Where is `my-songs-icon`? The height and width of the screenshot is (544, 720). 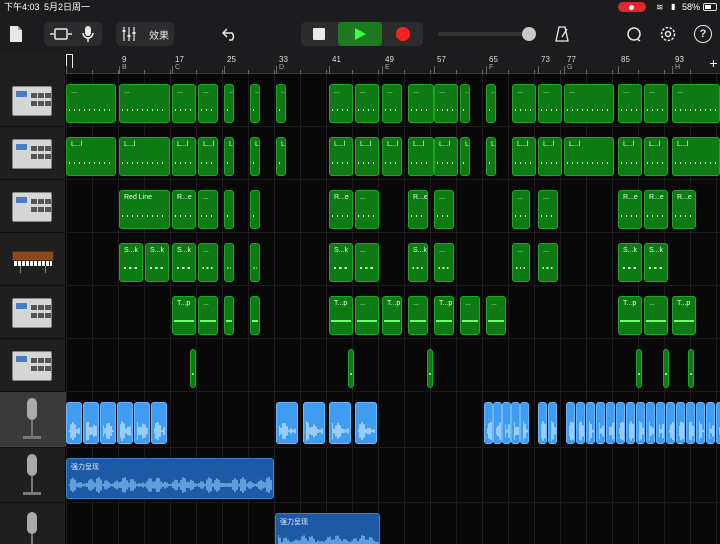 my-songs-icon is located at coordinates (16, 34).